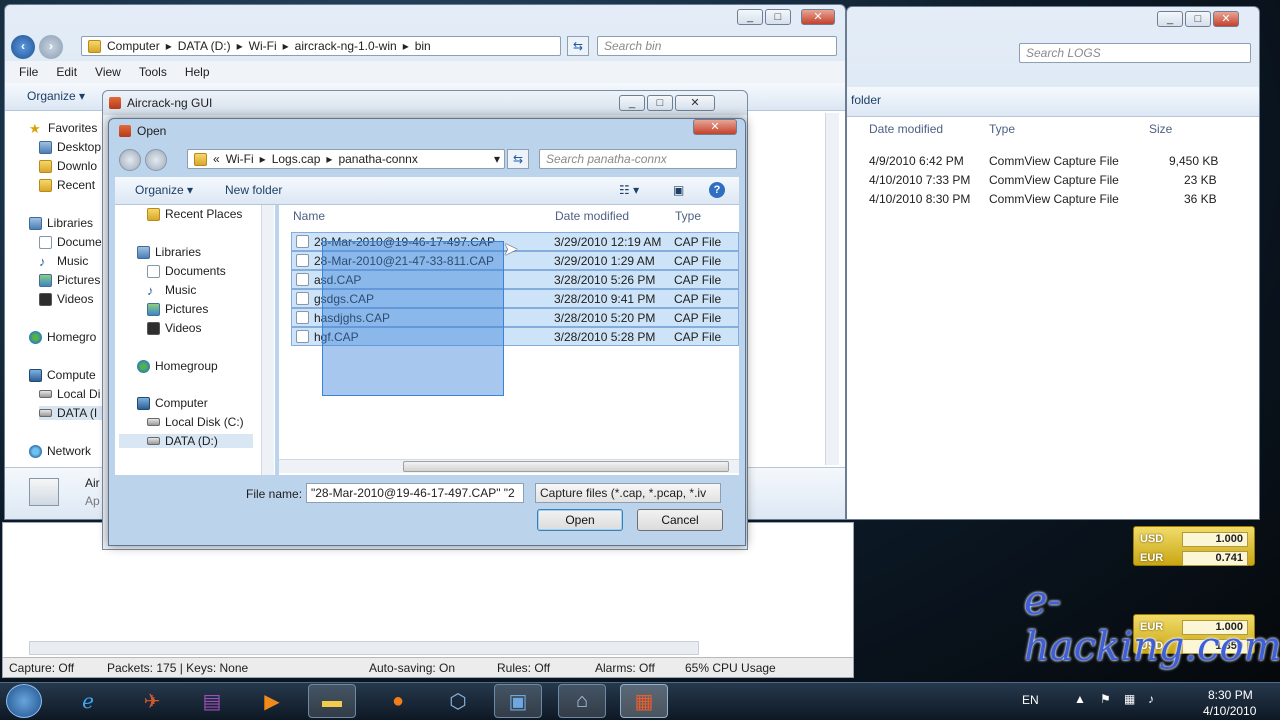 The width and height of the screenshot is (1280, 720). I want to click on nav-scrollbar, so click(267, 340).